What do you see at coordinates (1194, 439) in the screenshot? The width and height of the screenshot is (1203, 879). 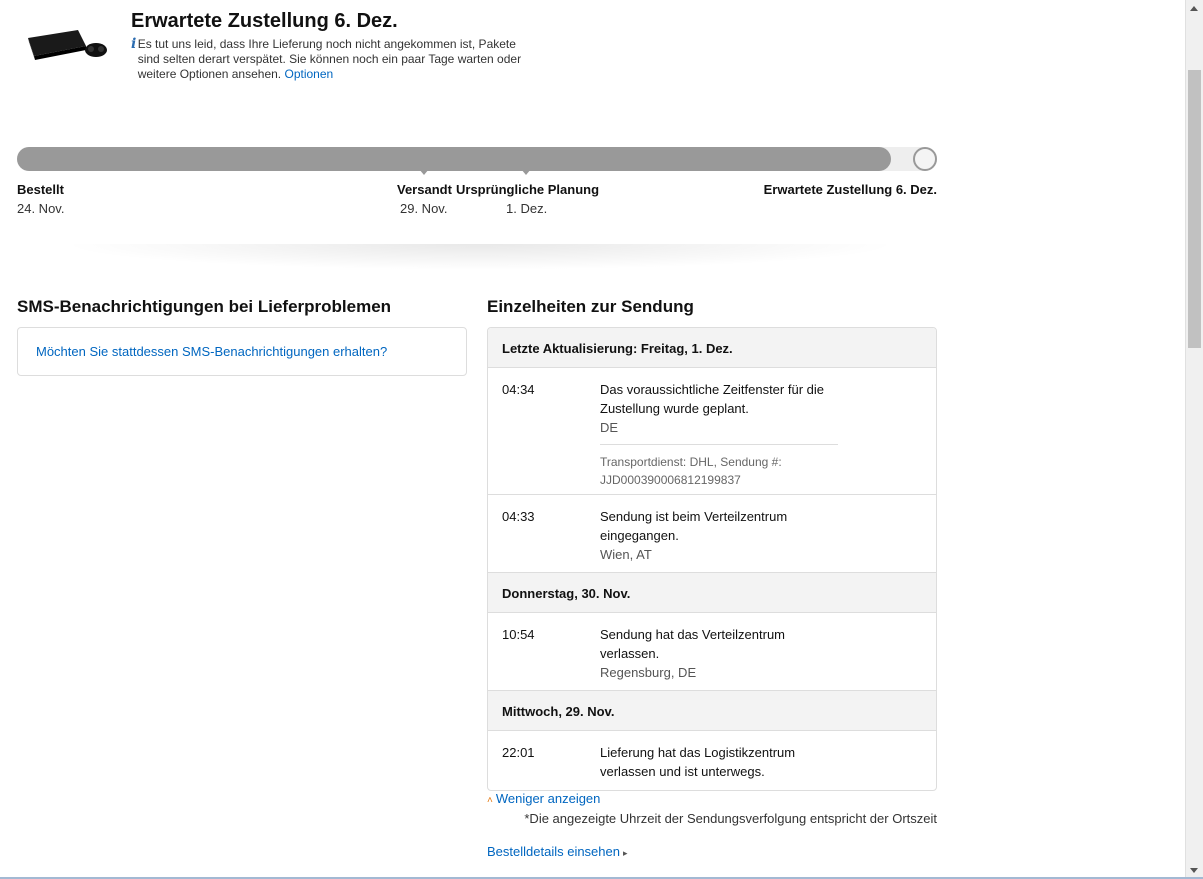 I see `vertical-scrollbar` at bounding box center [1194, 439].